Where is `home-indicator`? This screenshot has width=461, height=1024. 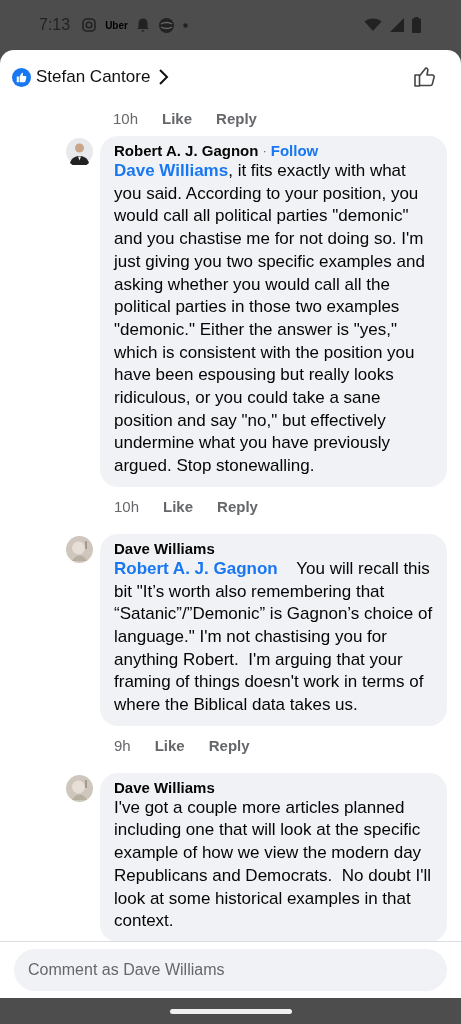 home-indicator is located at coordinates (230, 1011).